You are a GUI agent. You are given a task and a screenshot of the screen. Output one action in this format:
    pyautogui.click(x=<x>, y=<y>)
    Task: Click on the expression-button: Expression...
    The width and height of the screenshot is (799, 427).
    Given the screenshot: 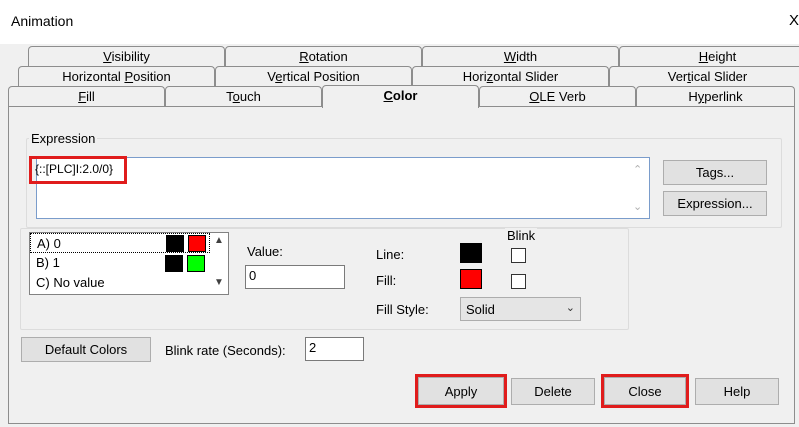 What is the action you would take?
    pyautogui.click(x=715, y=203)
    